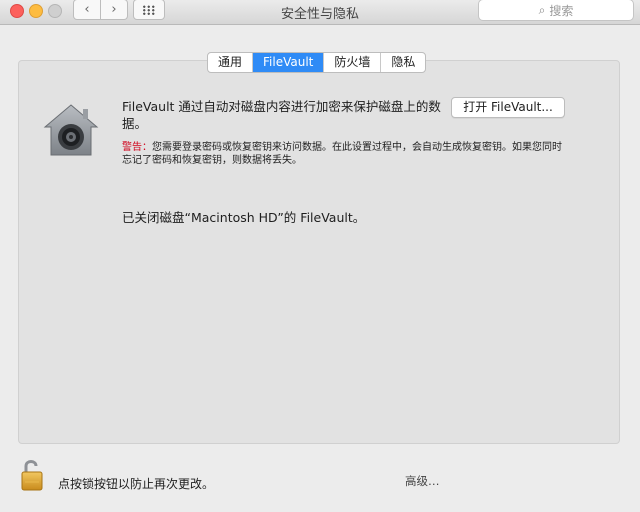 The image size is (640, 512). What do you see at coordinates (542, 9) in the screenshot?
I see `search-icon: ⌕` at bounding box center [542, 9].